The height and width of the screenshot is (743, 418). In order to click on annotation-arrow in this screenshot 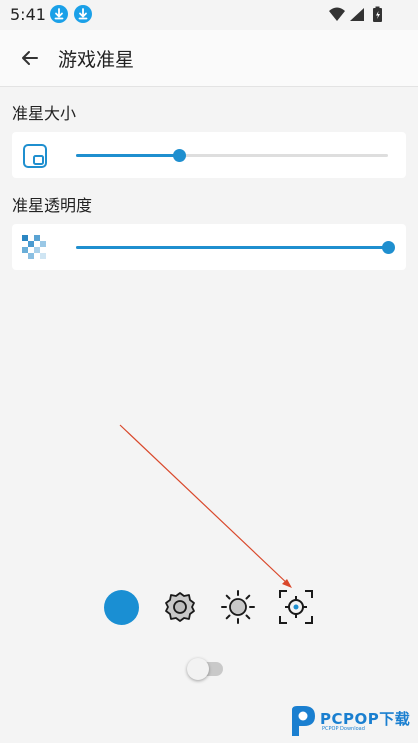, I will do `click(205, 506)`.